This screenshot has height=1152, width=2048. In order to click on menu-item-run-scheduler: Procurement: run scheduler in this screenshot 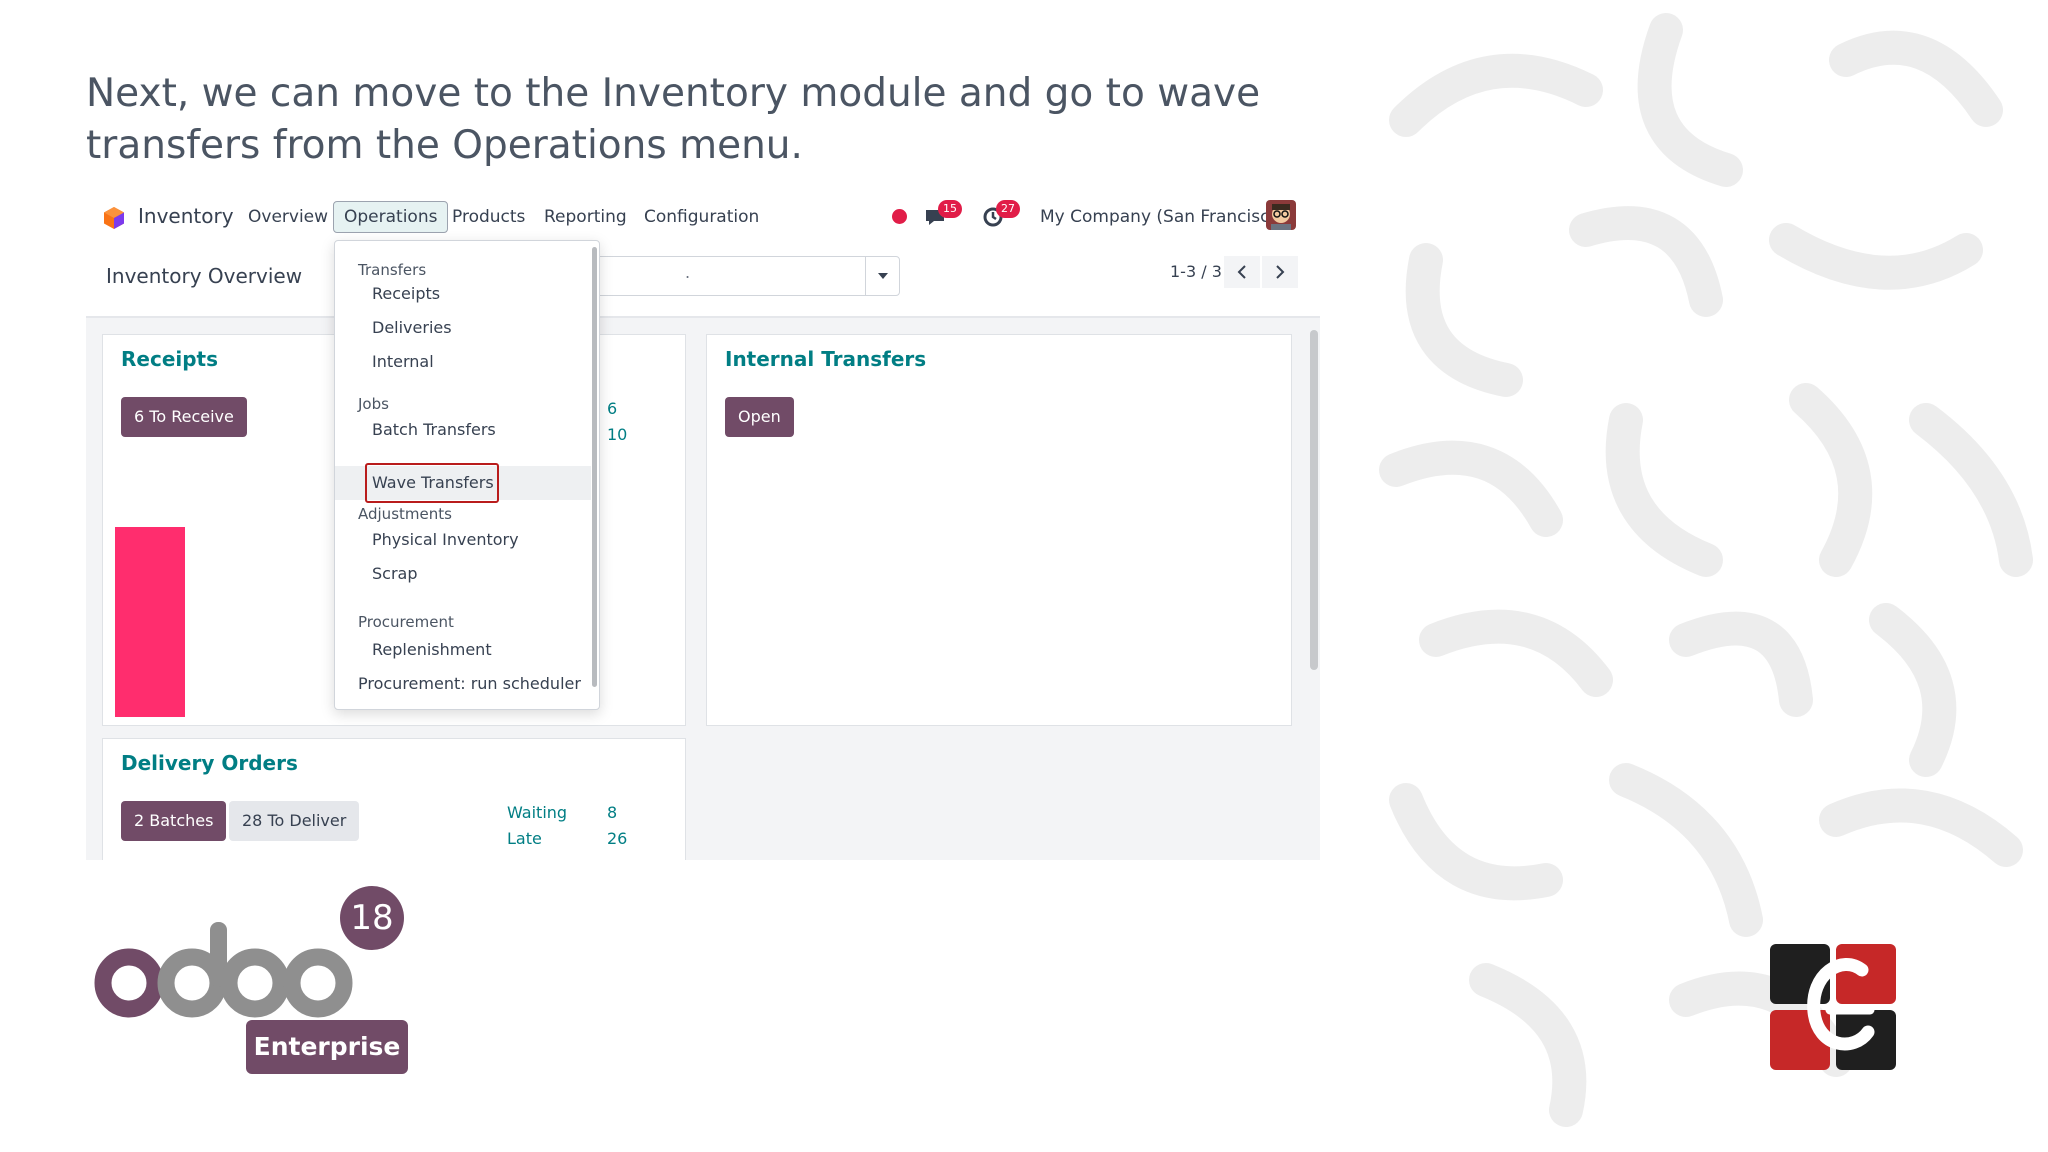, I will do `click(463, 684)`.